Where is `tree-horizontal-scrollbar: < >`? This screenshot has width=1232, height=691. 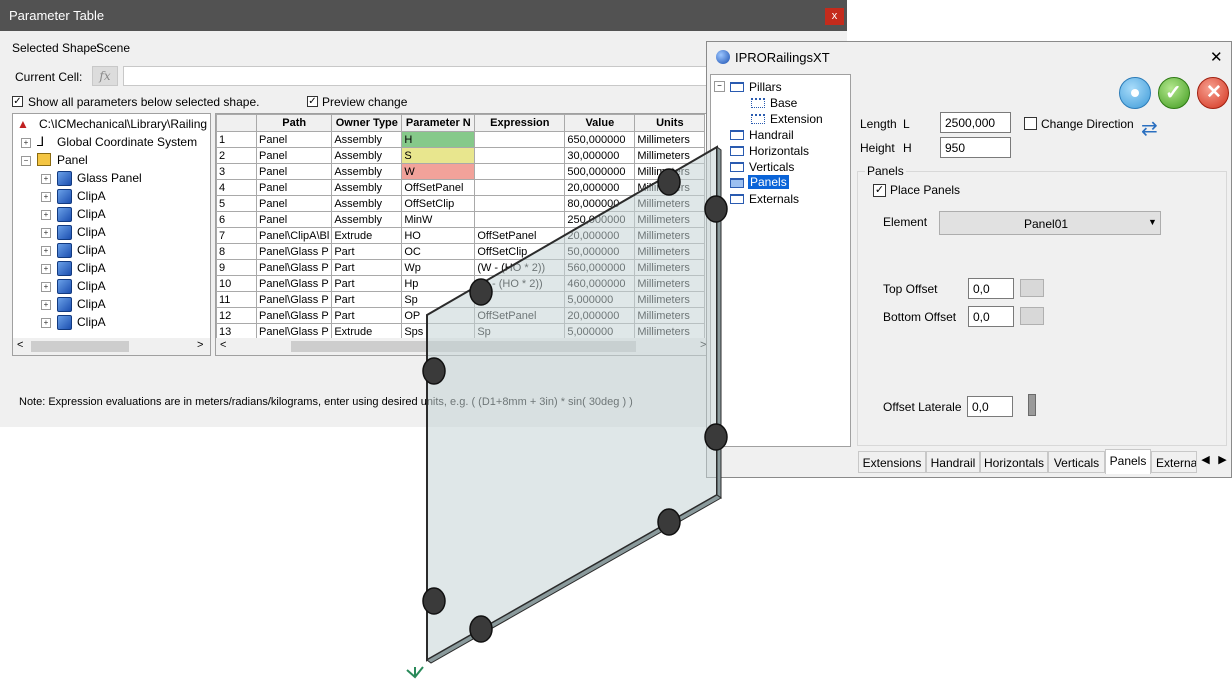
tree-horizontal-scrollbar: < > is located at coordinates (111, 346).